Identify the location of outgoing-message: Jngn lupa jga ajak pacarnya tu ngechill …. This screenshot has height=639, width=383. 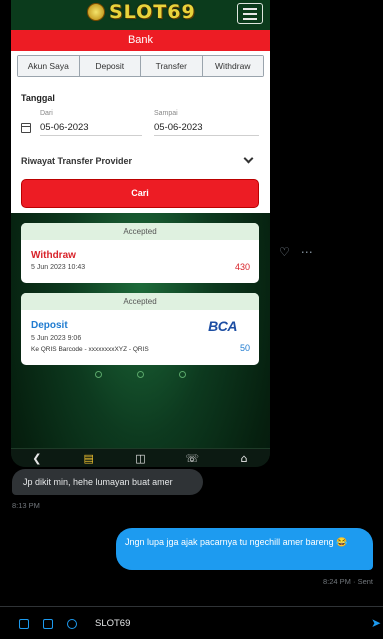
(244, 549).